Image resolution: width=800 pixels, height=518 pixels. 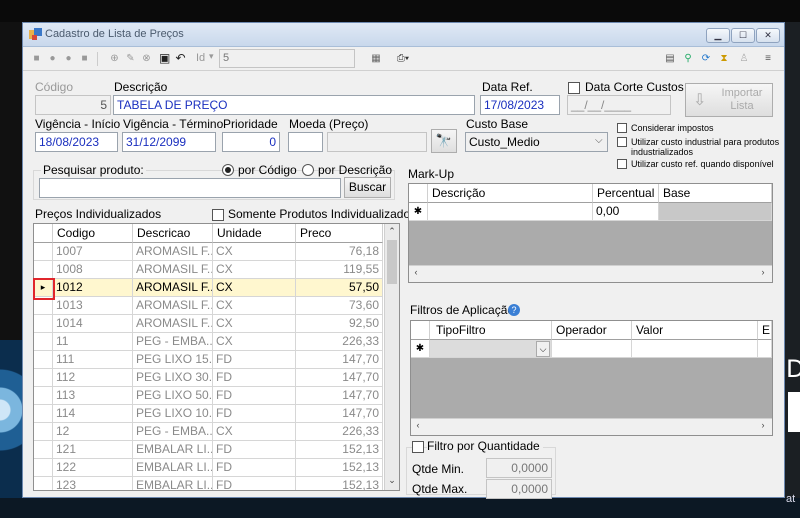 I want to click on title-bar: Cadastro de Lista de Preços ▁ ☐ ✕, so click(x=403, y=35).